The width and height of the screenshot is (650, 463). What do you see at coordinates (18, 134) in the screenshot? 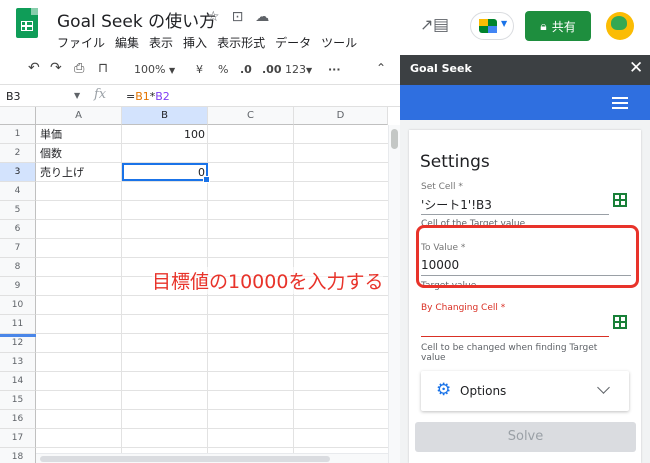
I see `row-header-1: 1` at bounding box center [18, 134].